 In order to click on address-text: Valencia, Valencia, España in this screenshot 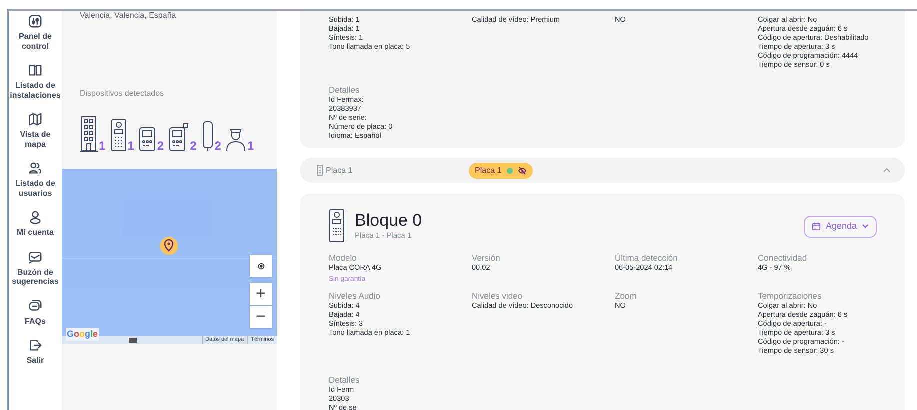, I will do `click(129, 16)`.